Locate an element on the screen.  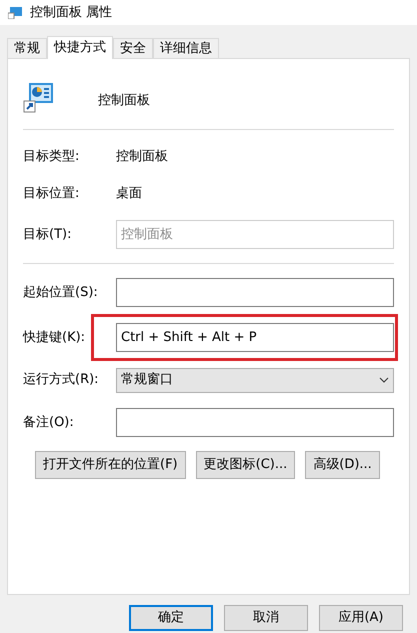
dialog-button: 应用(A) is located at coordinates (361, 618).